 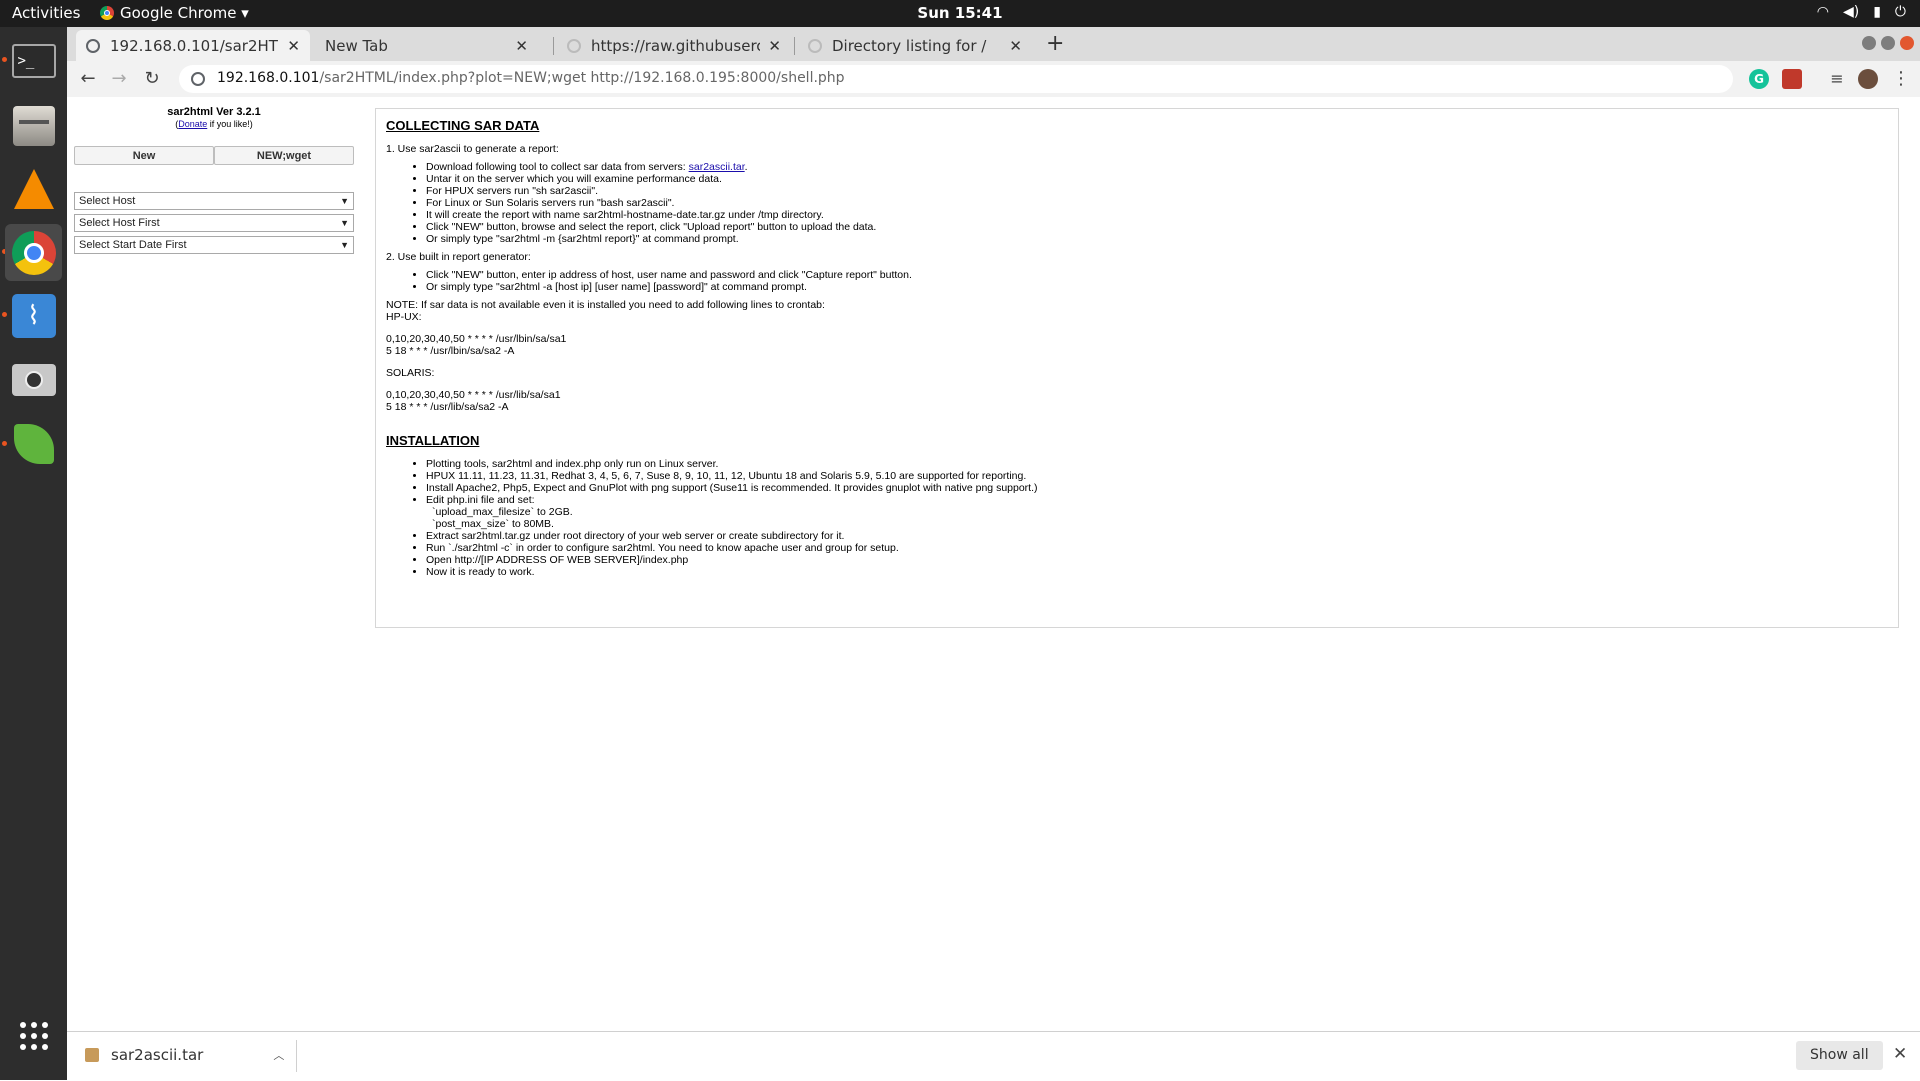 What do you see at coordinates (1868, 79) in the screenshot?
I see `profile-avatar` at bounding box center [1868, 79].